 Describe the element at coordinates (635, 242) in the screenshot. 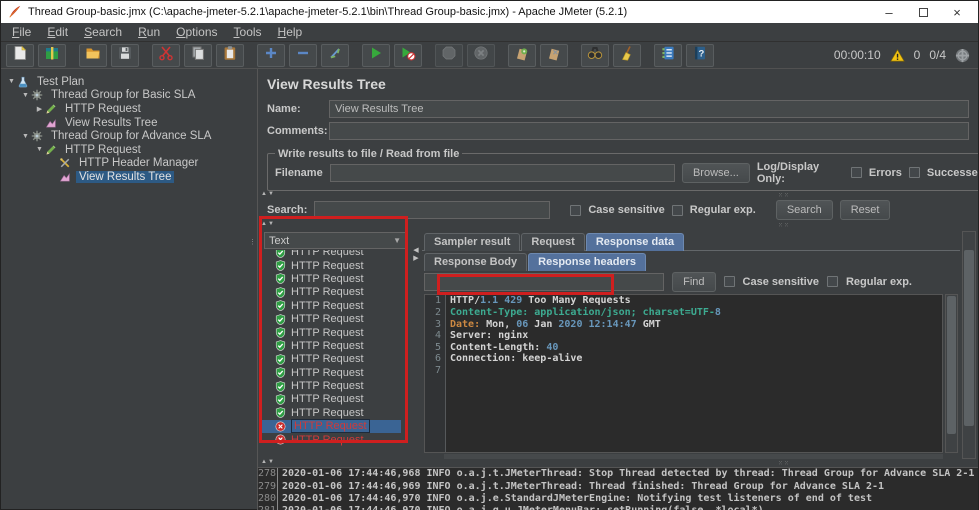

I see `tab-response-data: Response data` at that location.